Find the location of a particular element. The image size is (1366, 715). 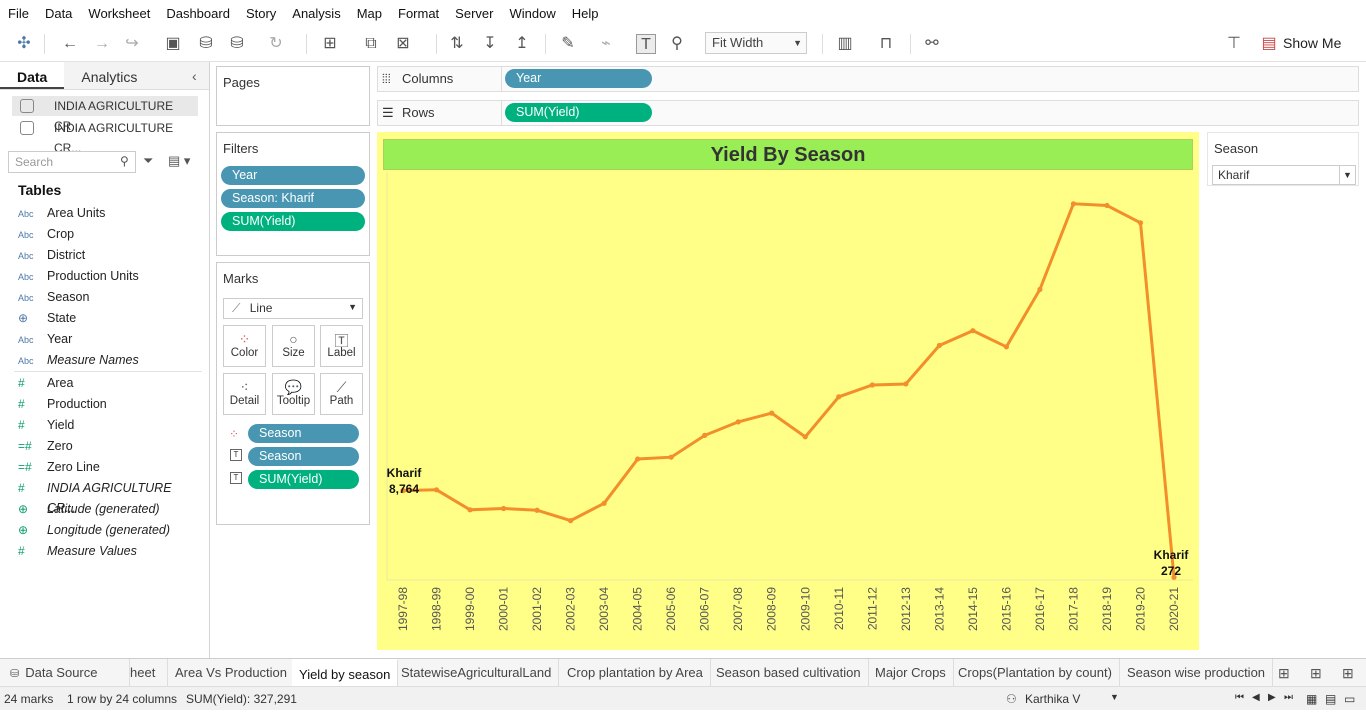

field-state: ⊕ State is located at coordinates (110, 318).